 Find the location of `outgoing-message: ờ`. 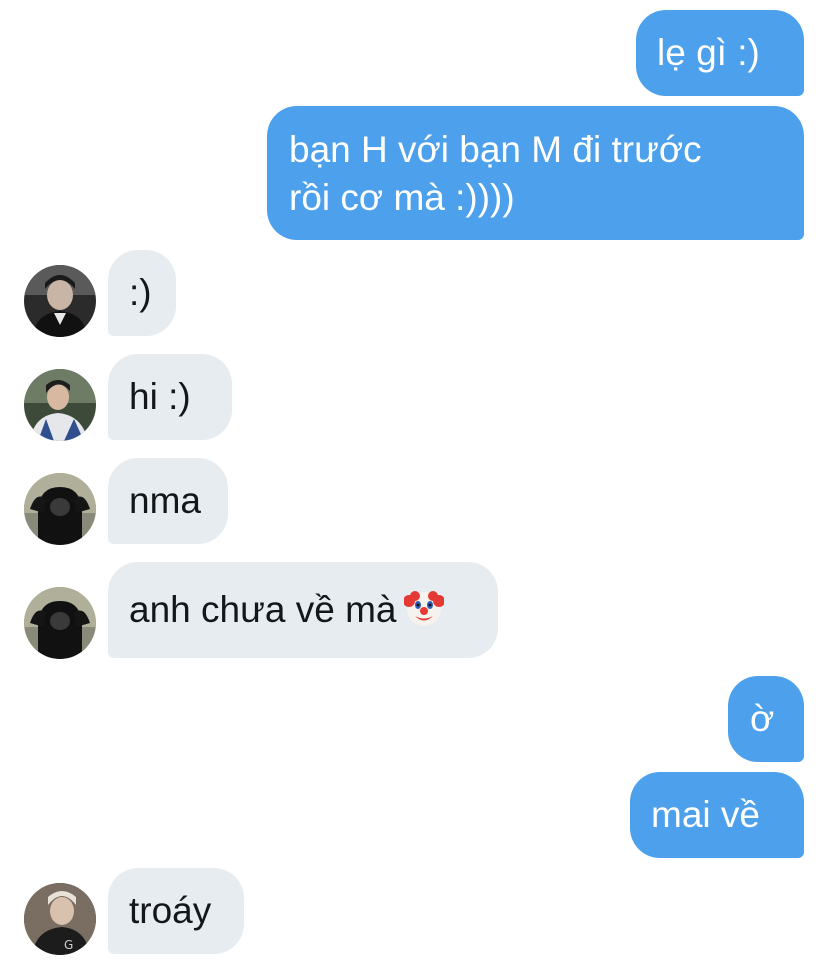

outgoing-message: ờ is located at coordinates (766, 719).